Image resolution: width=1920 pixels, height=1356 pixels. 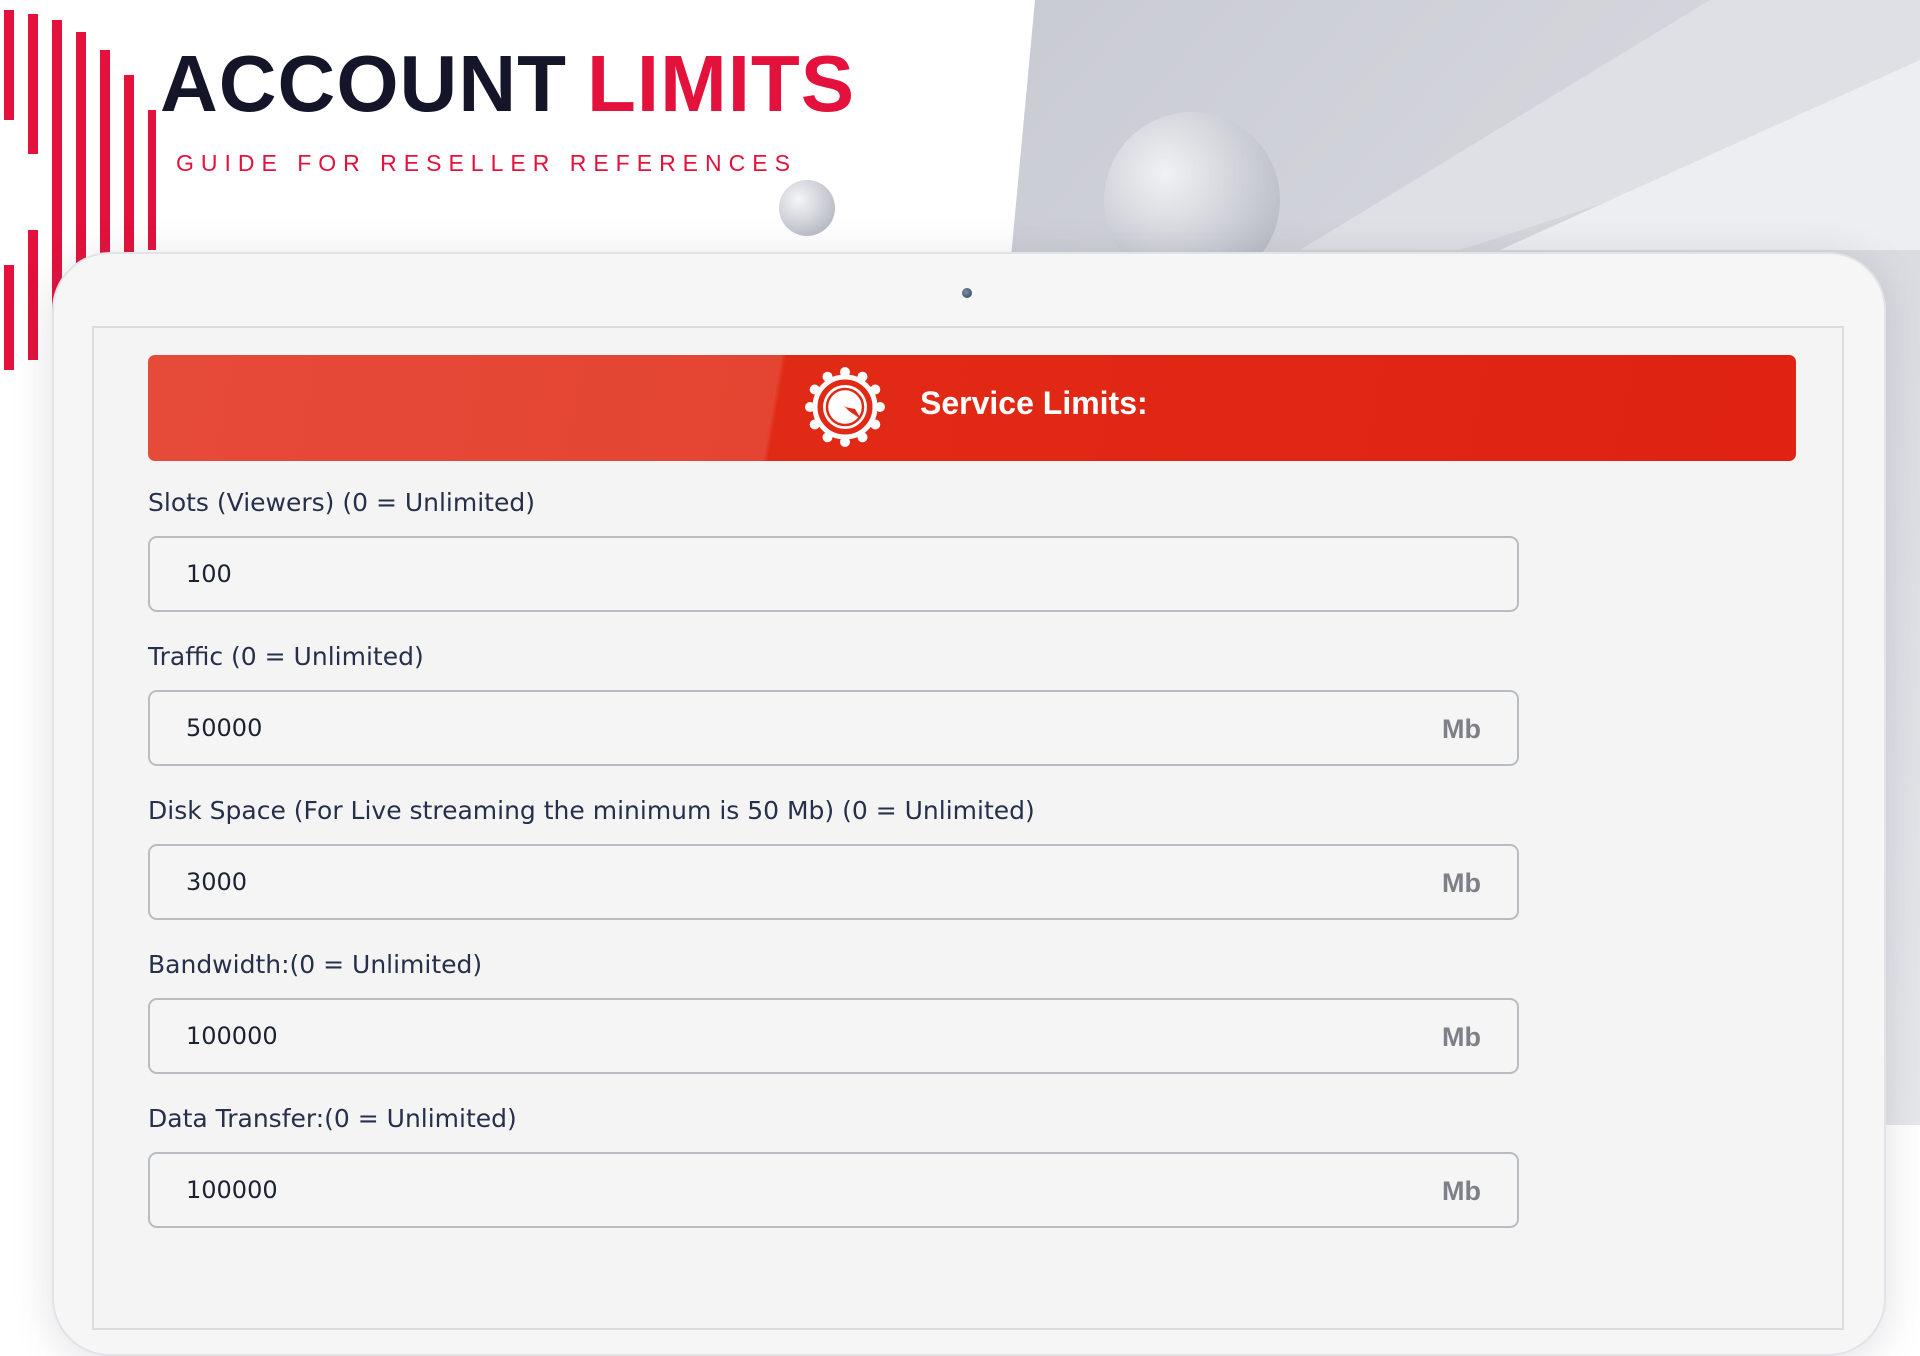 I want to click on logo-word-account: ACCOUNT, so click(x=363, y=83).